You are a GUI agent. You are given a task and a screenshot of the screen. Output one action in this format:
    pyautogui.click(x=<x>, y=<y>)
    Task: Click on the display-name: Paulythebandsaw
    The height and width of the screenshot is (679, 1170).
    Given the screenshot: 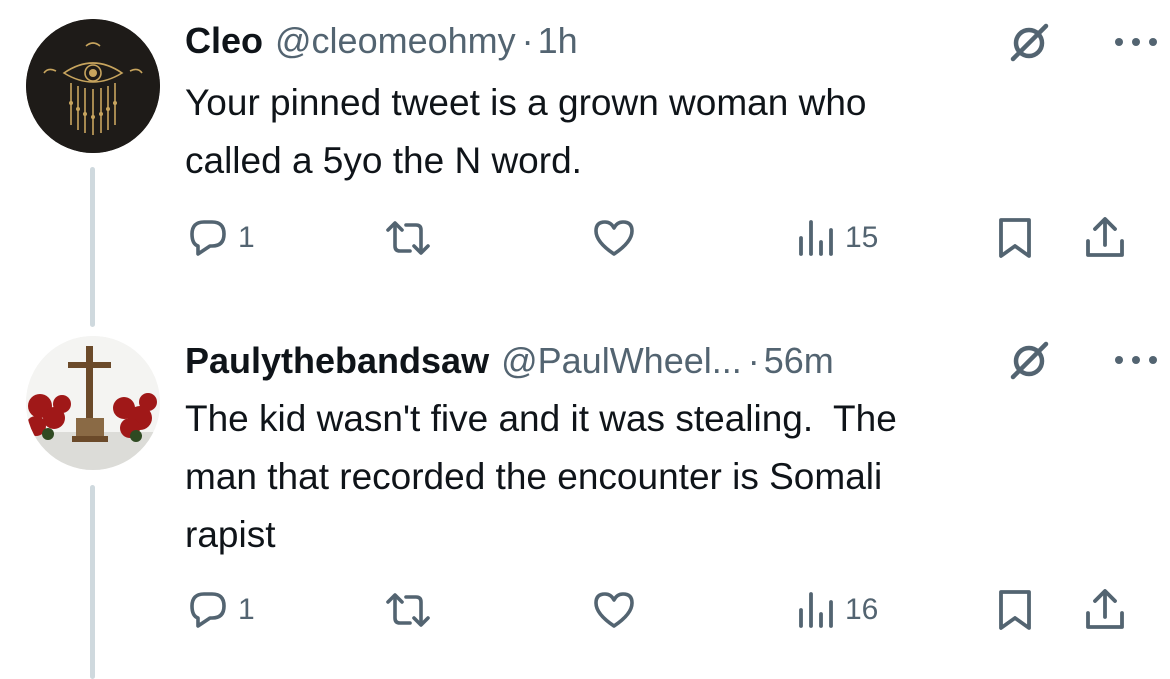 What is the action you would take?
    pyautogui.click(x=337, y=361)
    